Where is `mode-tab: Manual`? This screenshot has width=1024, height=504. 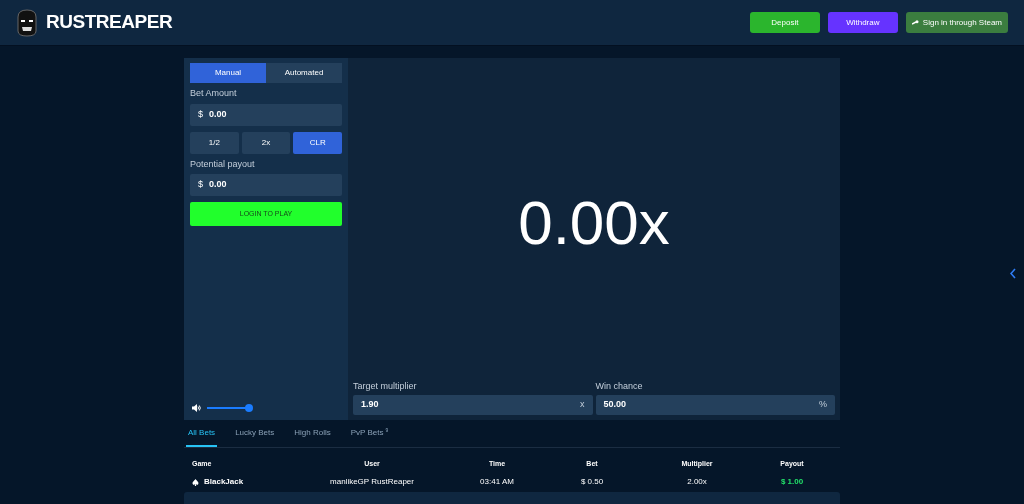
mode-tab: Manual is located at coordinates (228, 73).